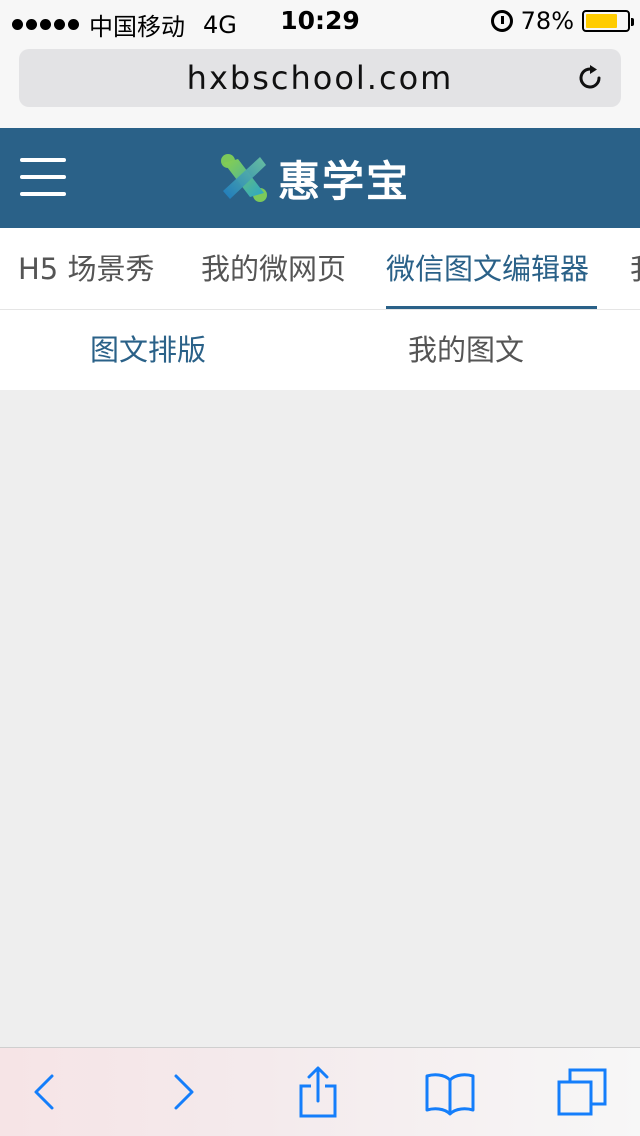 Image resolution: width=640 pixels, height=1136 pixels. I want to click on subtab-layout: 图文排版, so click(148, 350).